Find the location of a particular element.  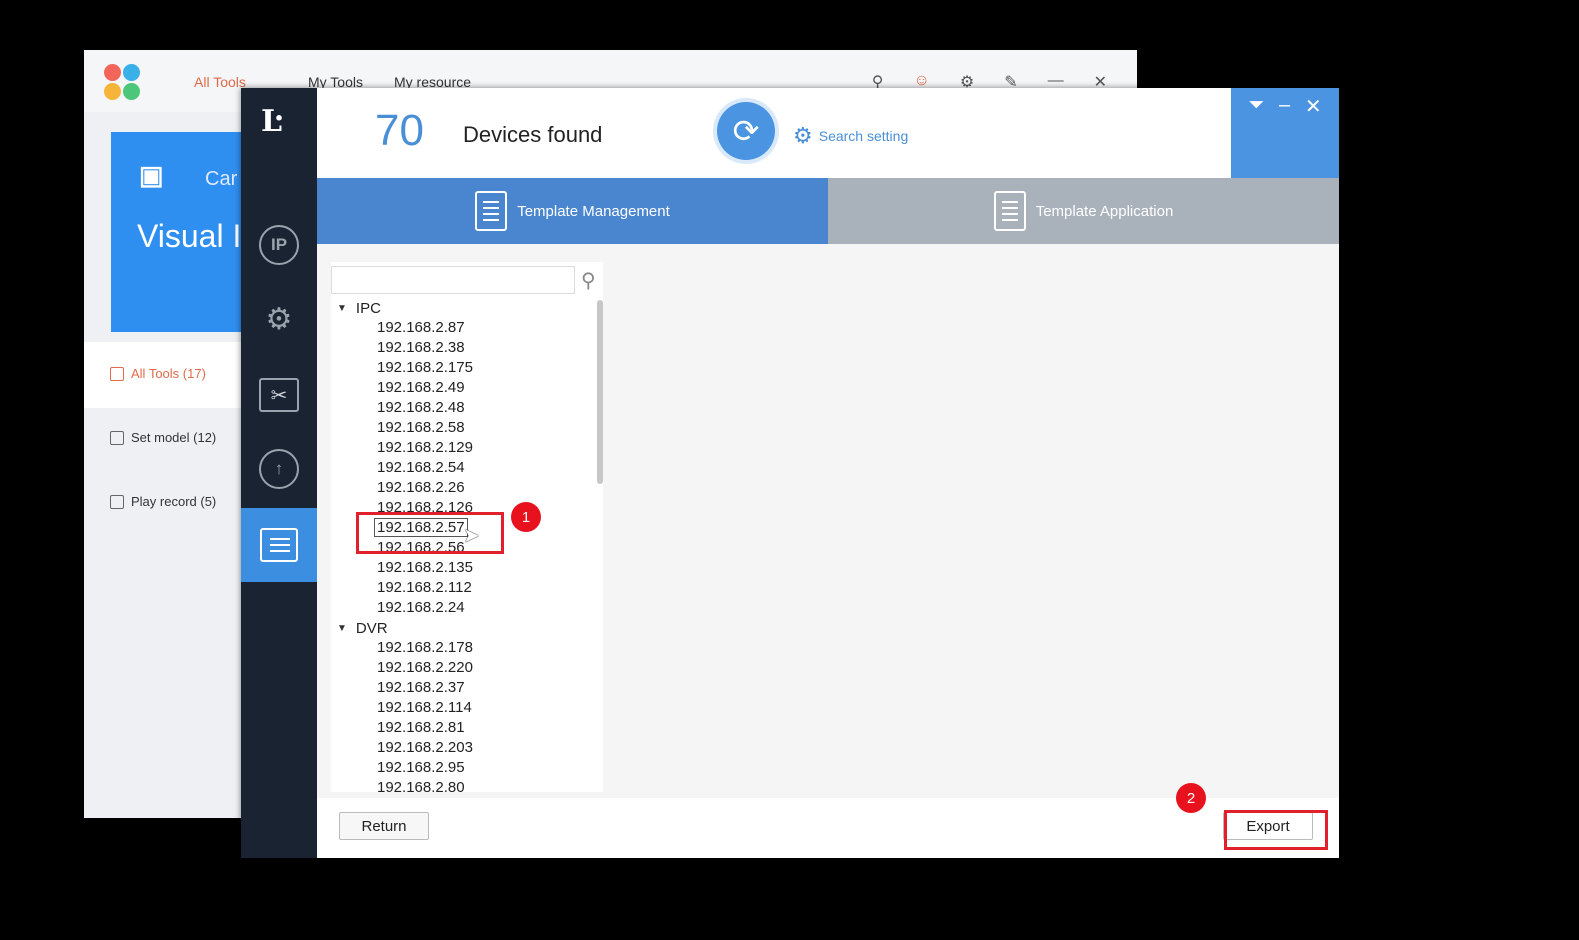

template-icon is located at coordinates (279, 545).